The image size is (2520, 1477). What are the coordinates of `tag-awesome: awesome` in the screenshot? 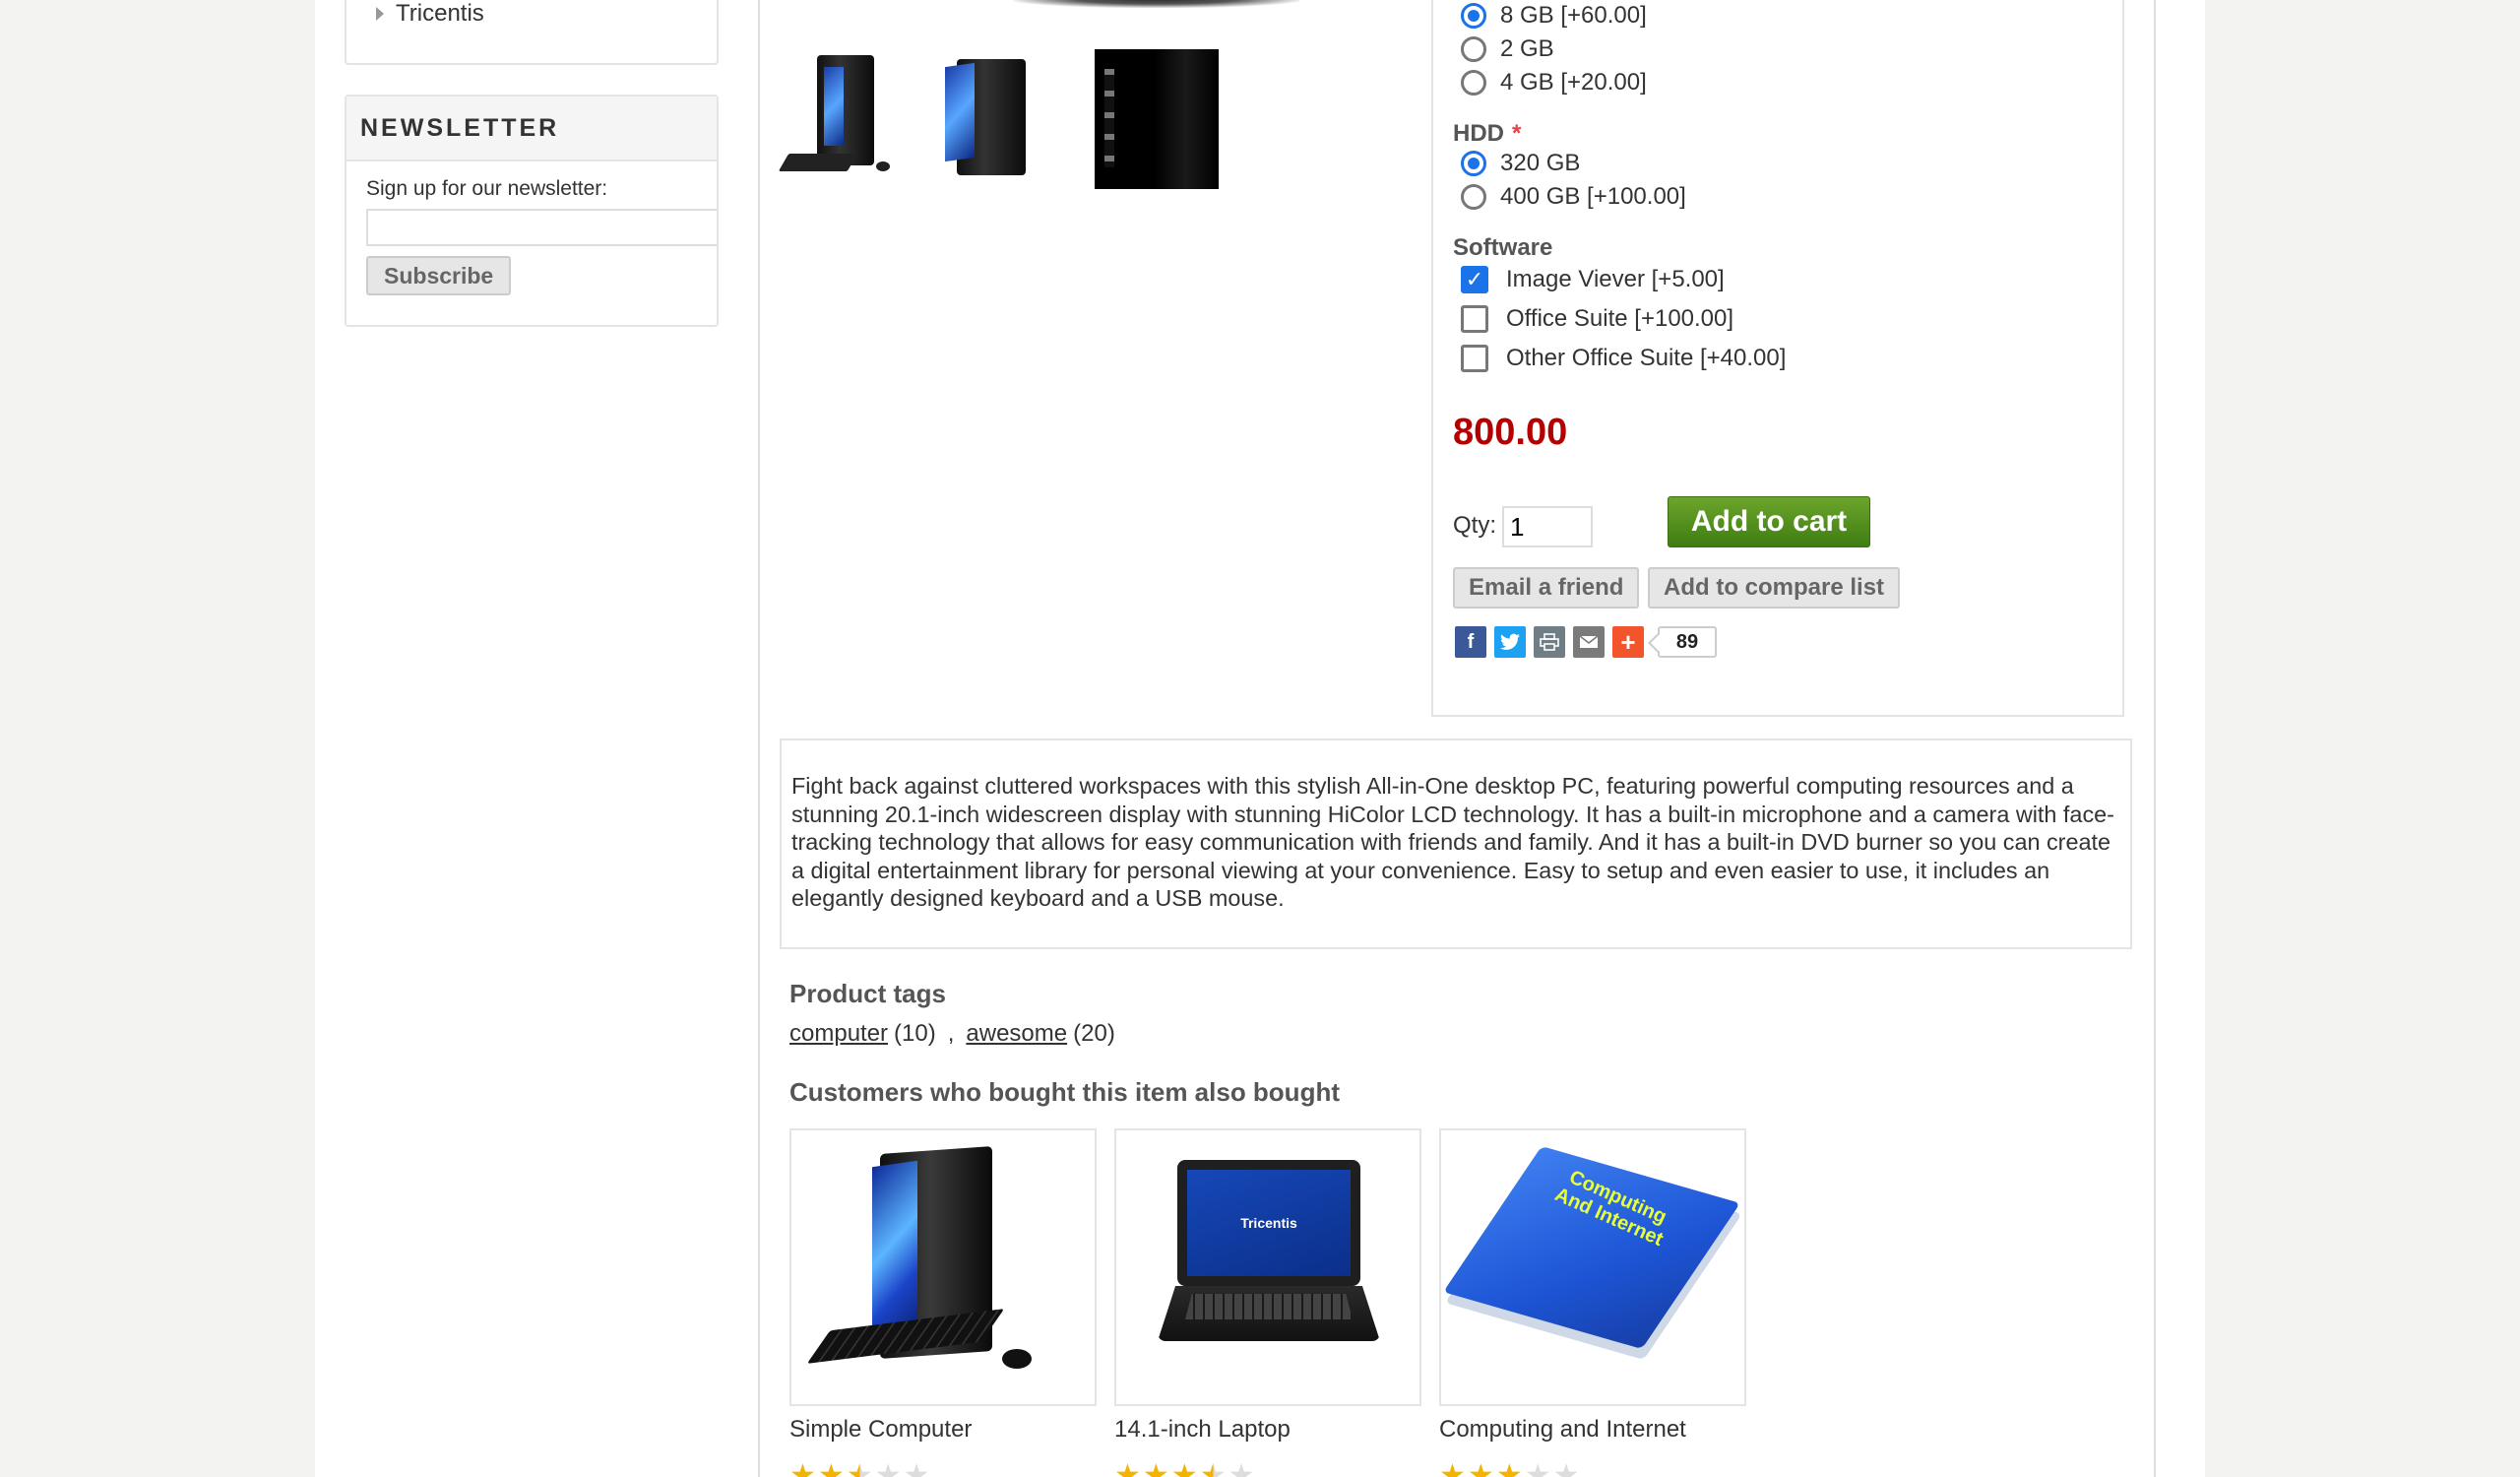 It's located at (1016, 1034).